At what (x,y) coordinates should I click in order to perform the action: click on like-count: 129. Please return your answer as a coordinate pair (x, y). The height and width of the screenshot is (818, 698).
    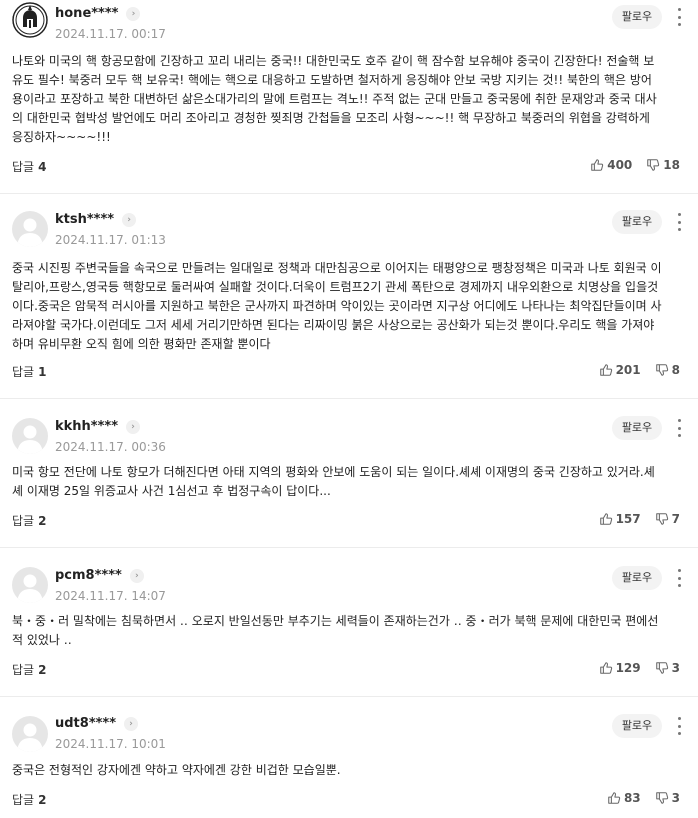
    Looking at the image, I should click on (628, 668).